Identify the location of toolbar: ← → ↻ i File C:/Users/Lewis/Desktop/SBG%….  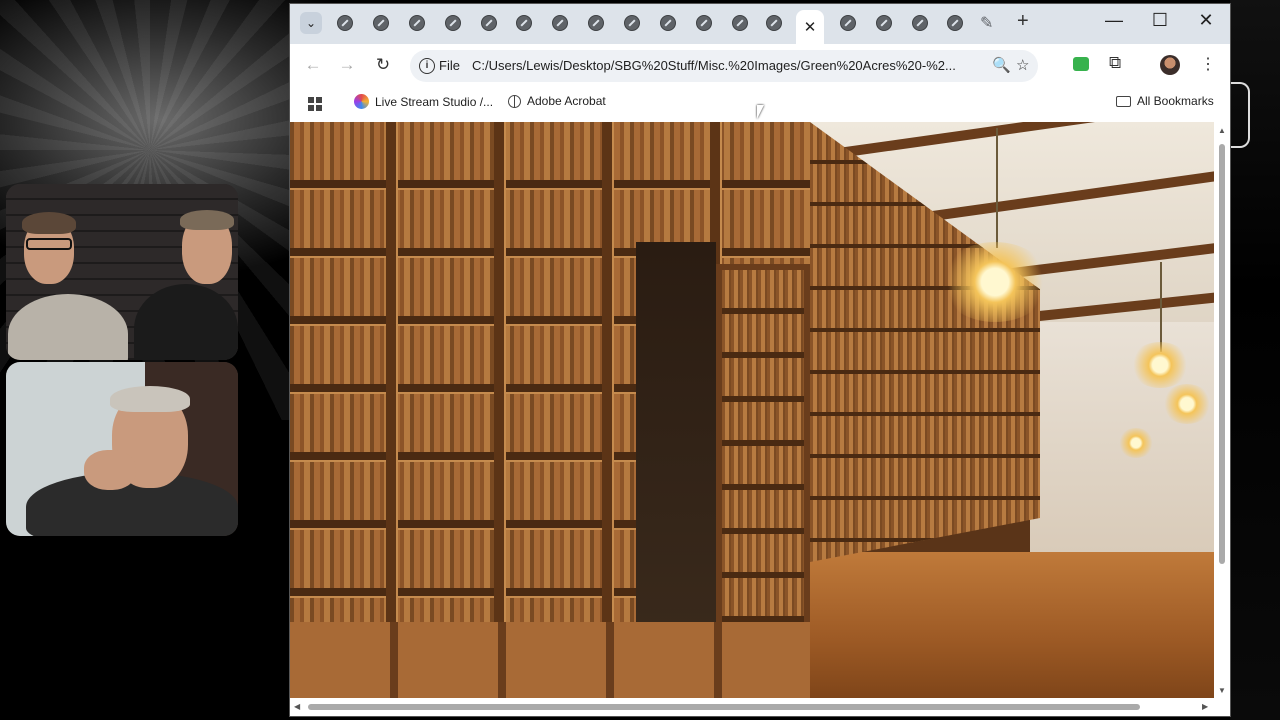
(760, 66).